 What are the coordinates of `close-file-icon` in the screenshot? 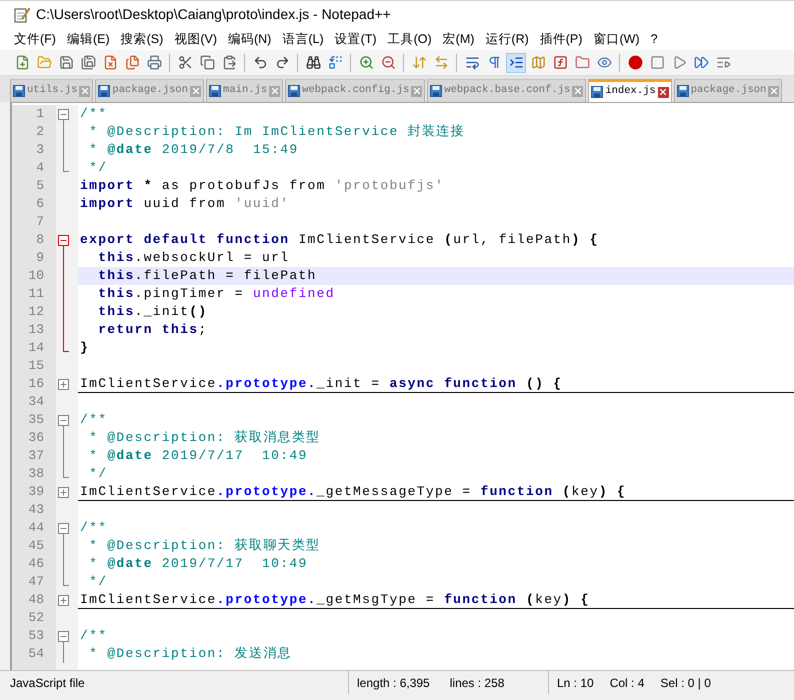 It's located at (110, 62).